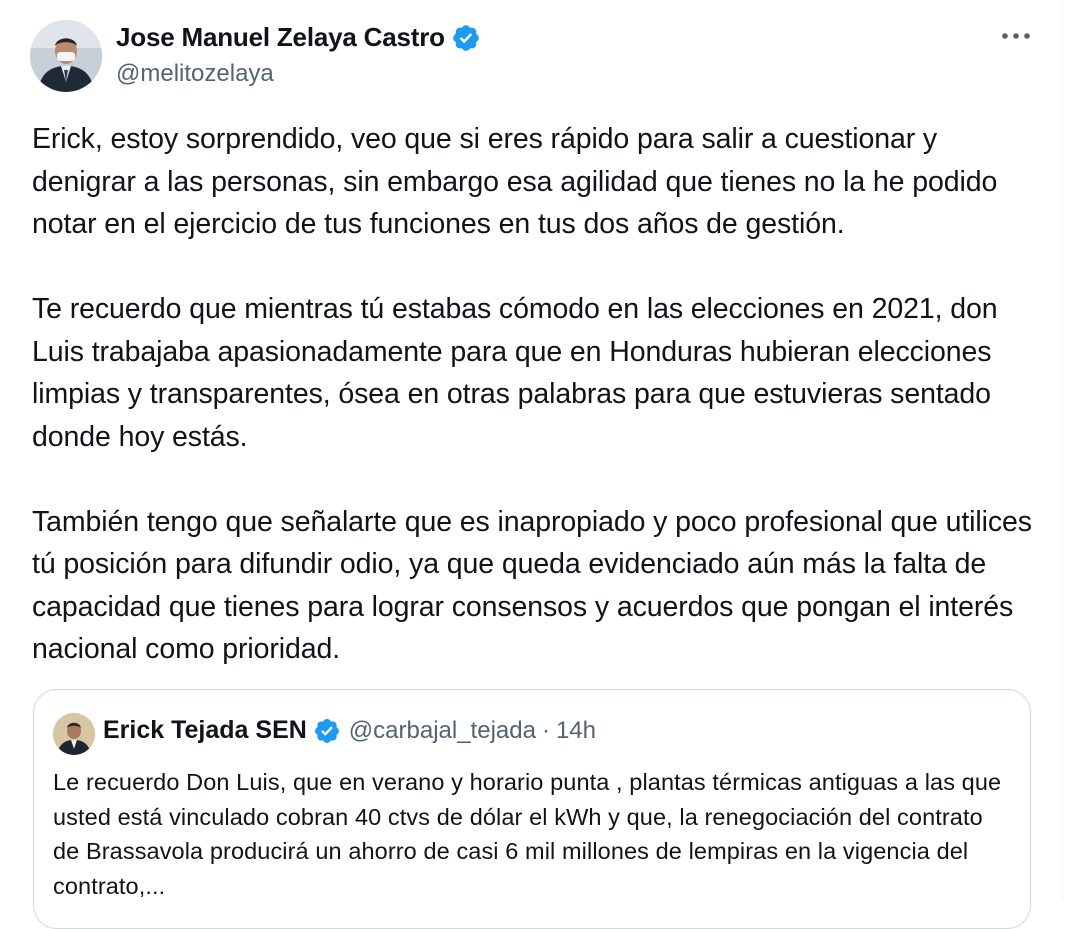 This screenshot has height=929, width=1081. I want to click on quoted-tweet-header: Erick Tejada SEN @carbajal_tejada · 14h, so click(349, 730).